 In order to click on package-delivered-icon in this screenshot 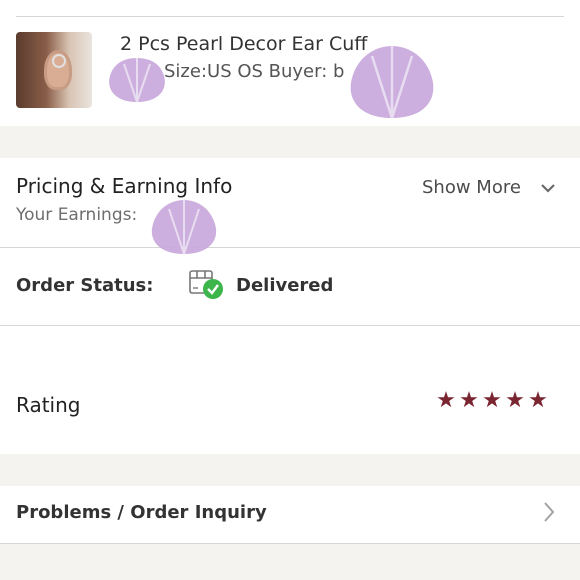, I will do `click(206, 284)`.